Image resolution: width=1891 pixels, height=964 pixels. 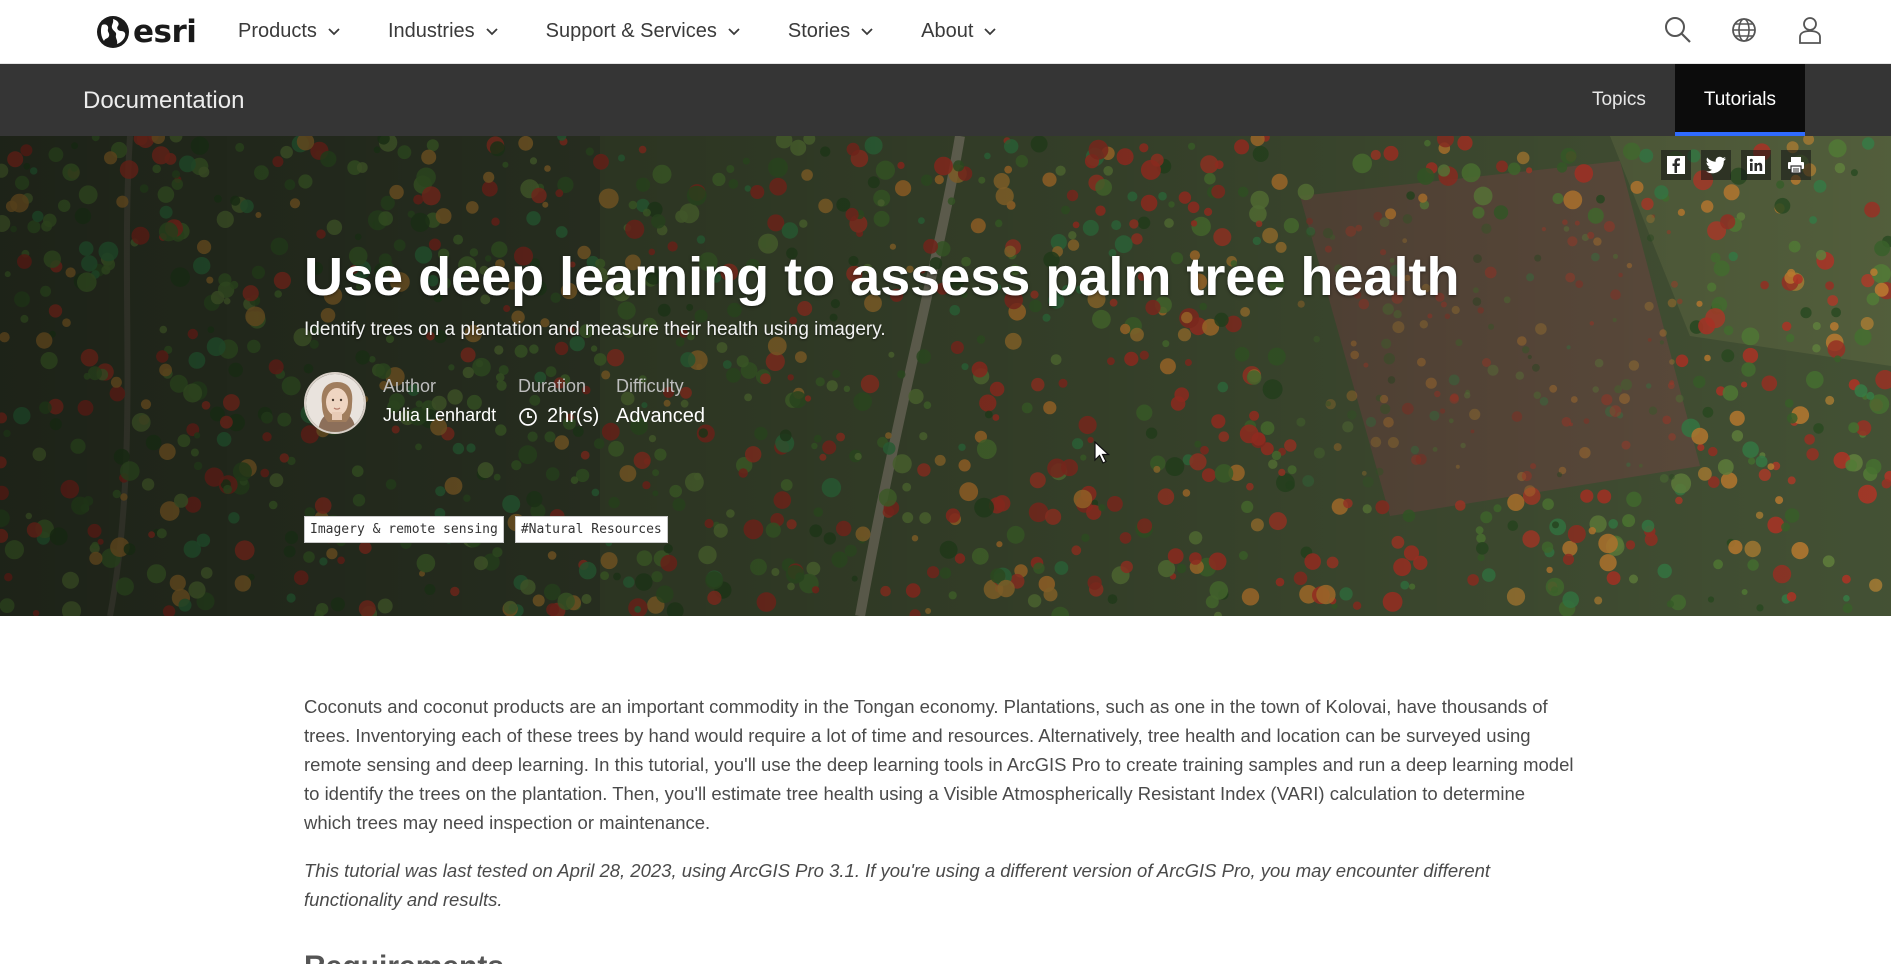 What do you see at coordinates (1796, 165) in the screenshot?
I see `print-icon` at bounding box center [1796, 165].